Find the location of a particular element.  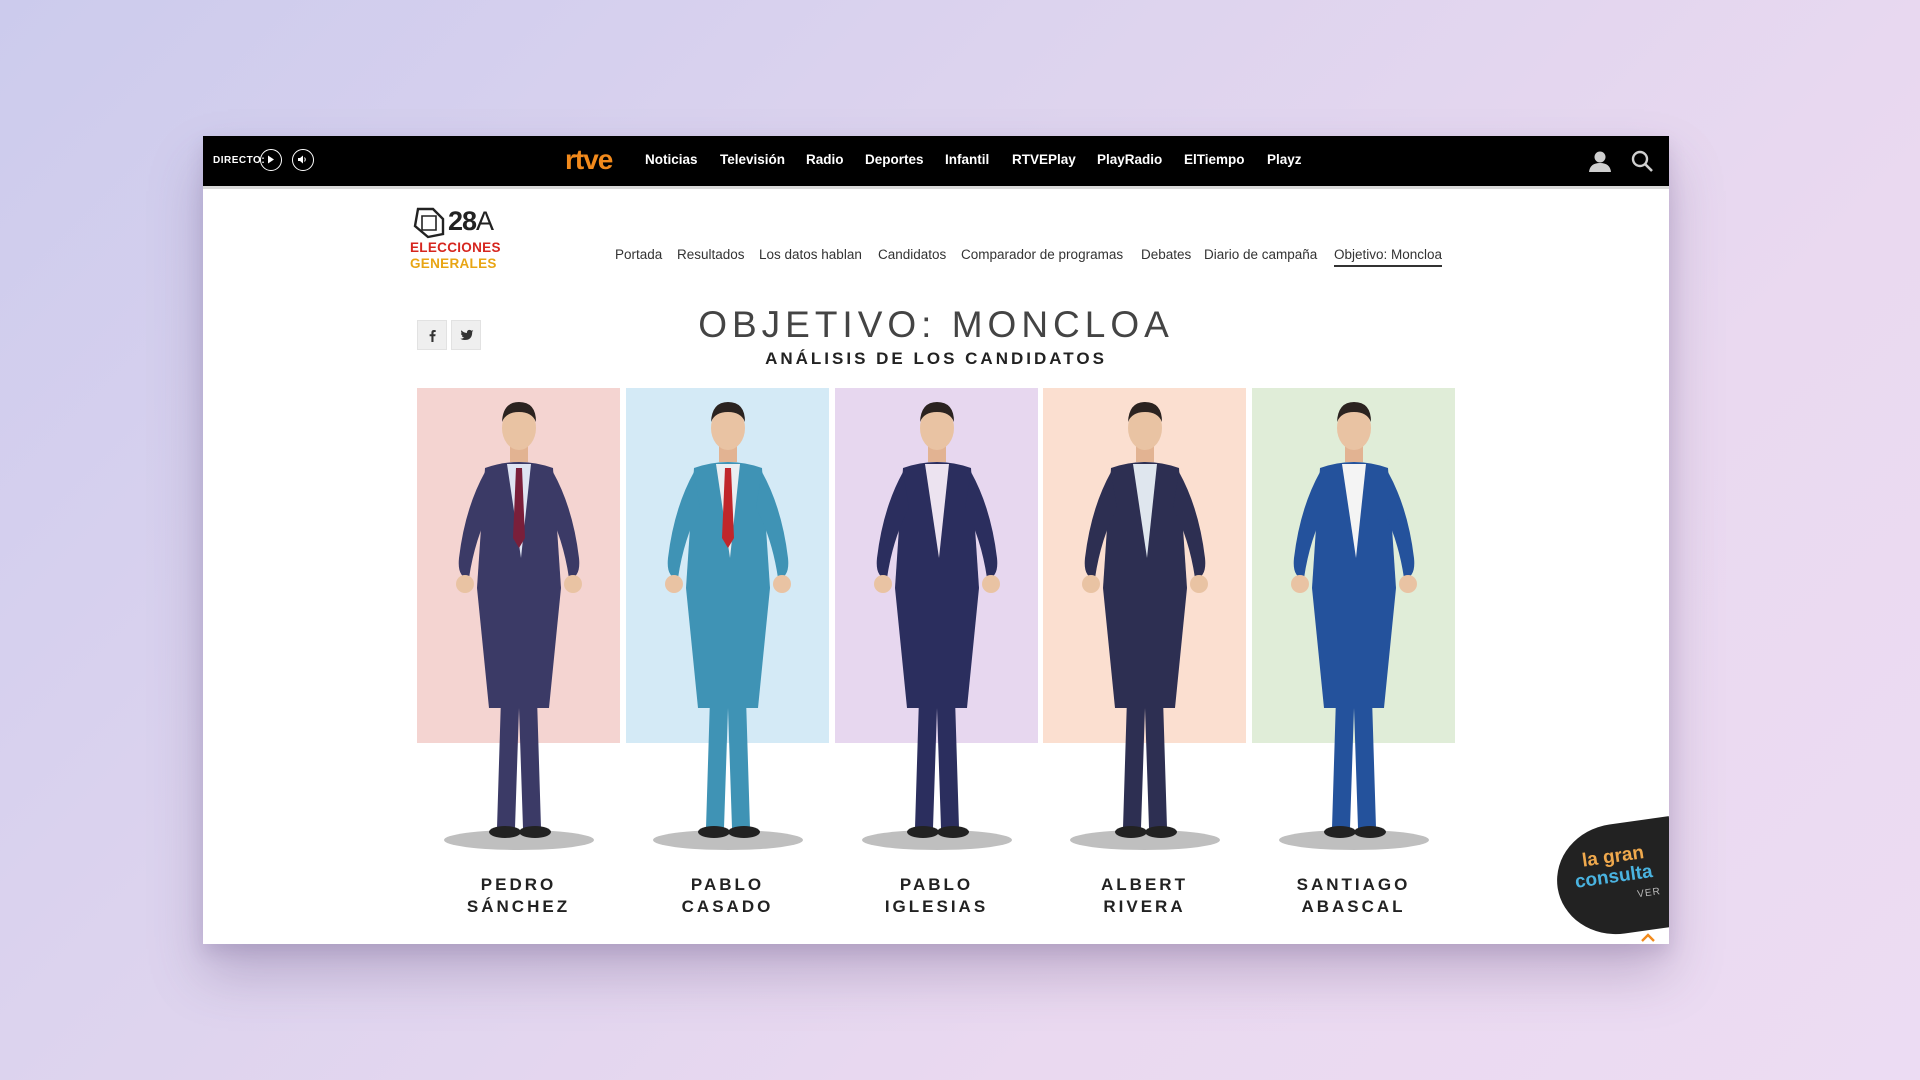

candidate-name: PABLO IGLESIAS is located at coordinates (936, 896).